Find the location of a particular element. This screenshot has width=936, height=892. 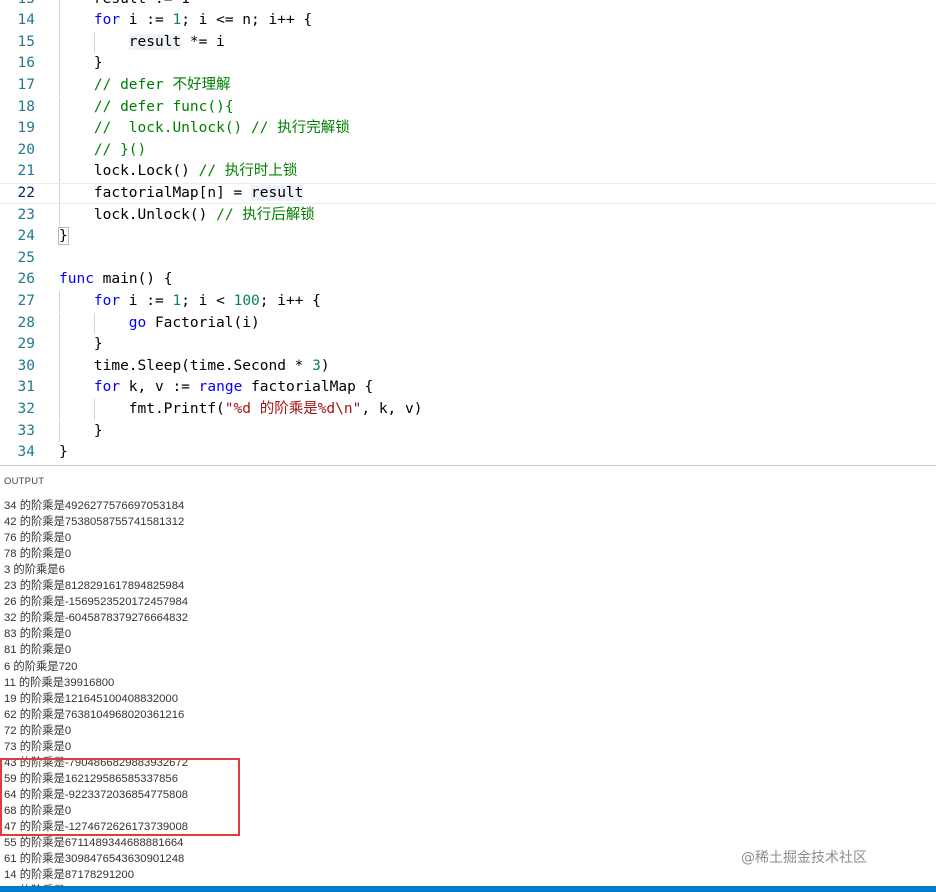

code-line: 16} is located at coordinates (468, 64).